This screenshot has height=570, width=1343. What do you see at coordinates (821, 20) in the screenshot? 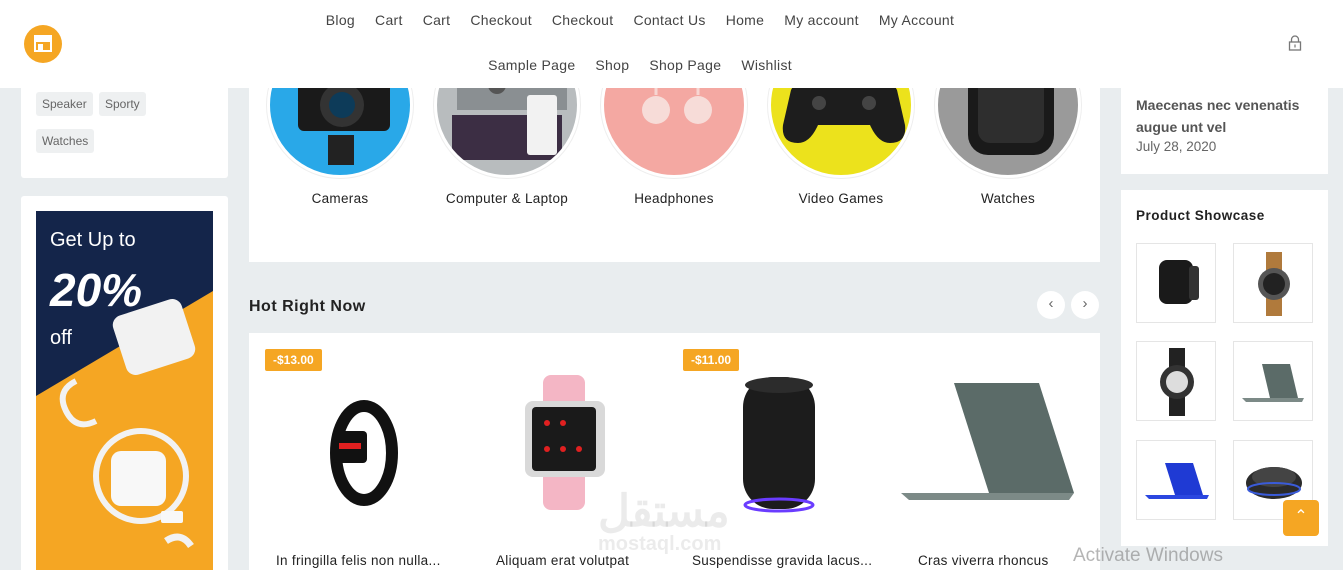
I see `nav-item-my-account: My account` at bounding box center [821, 20].